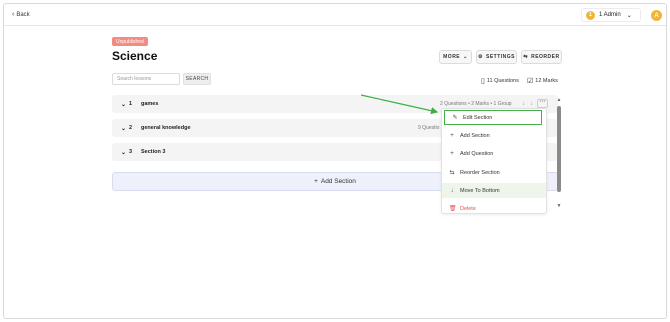  Describe the element at coordinates (480, 190) in the screenshot. I see `menu-item-label: Move To Bottom` at that location.